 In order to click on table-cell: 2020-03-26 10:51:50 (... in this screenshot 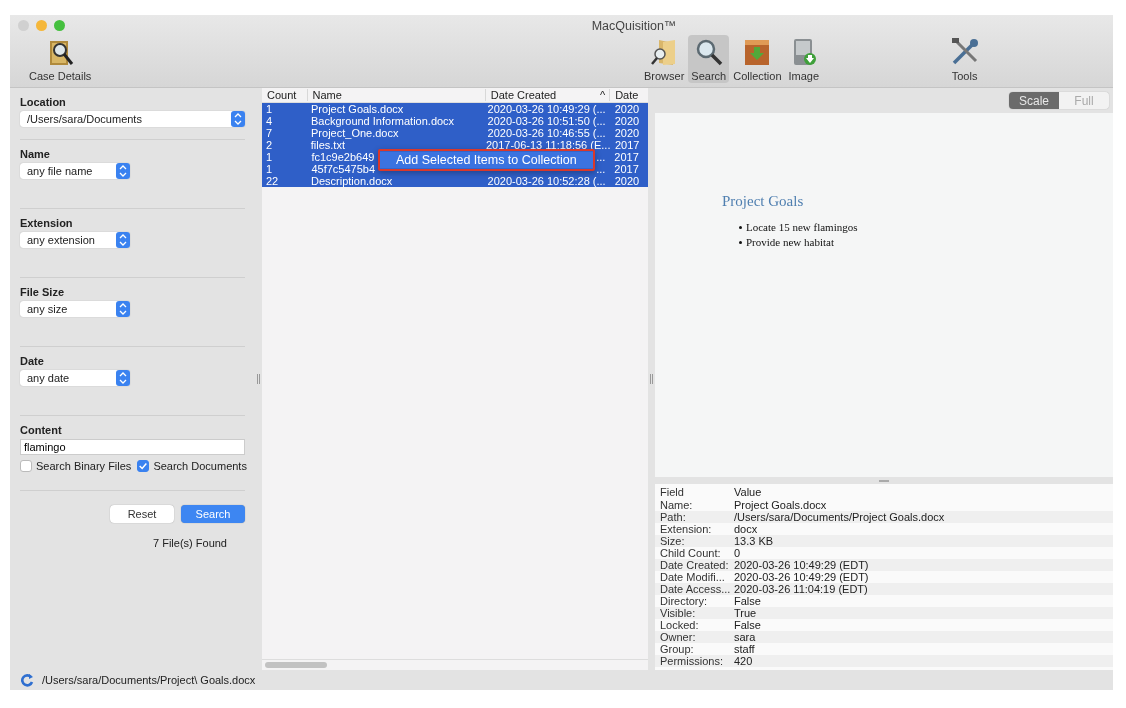, I will do `click(546, 121)`.